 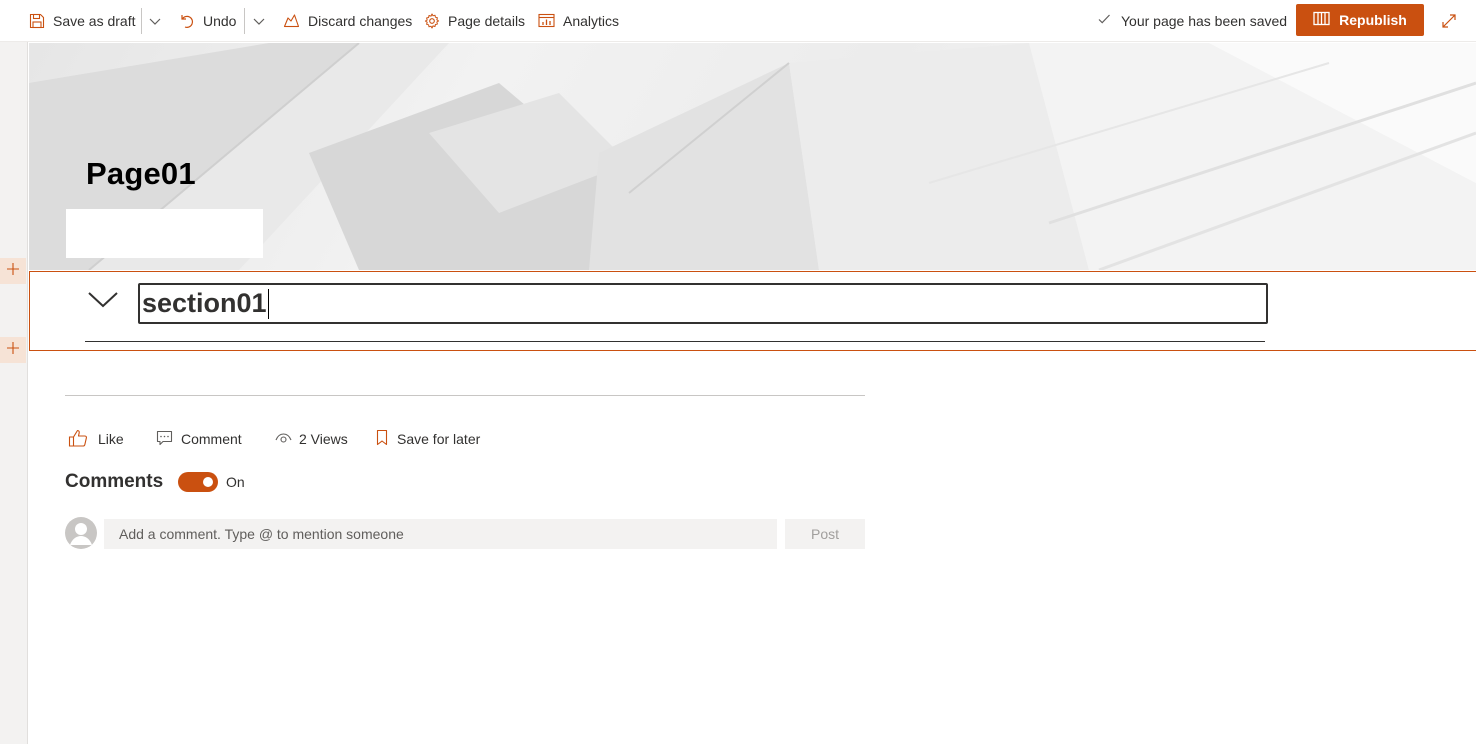 I want to click on undo-icon, so click(x=187, y=21).